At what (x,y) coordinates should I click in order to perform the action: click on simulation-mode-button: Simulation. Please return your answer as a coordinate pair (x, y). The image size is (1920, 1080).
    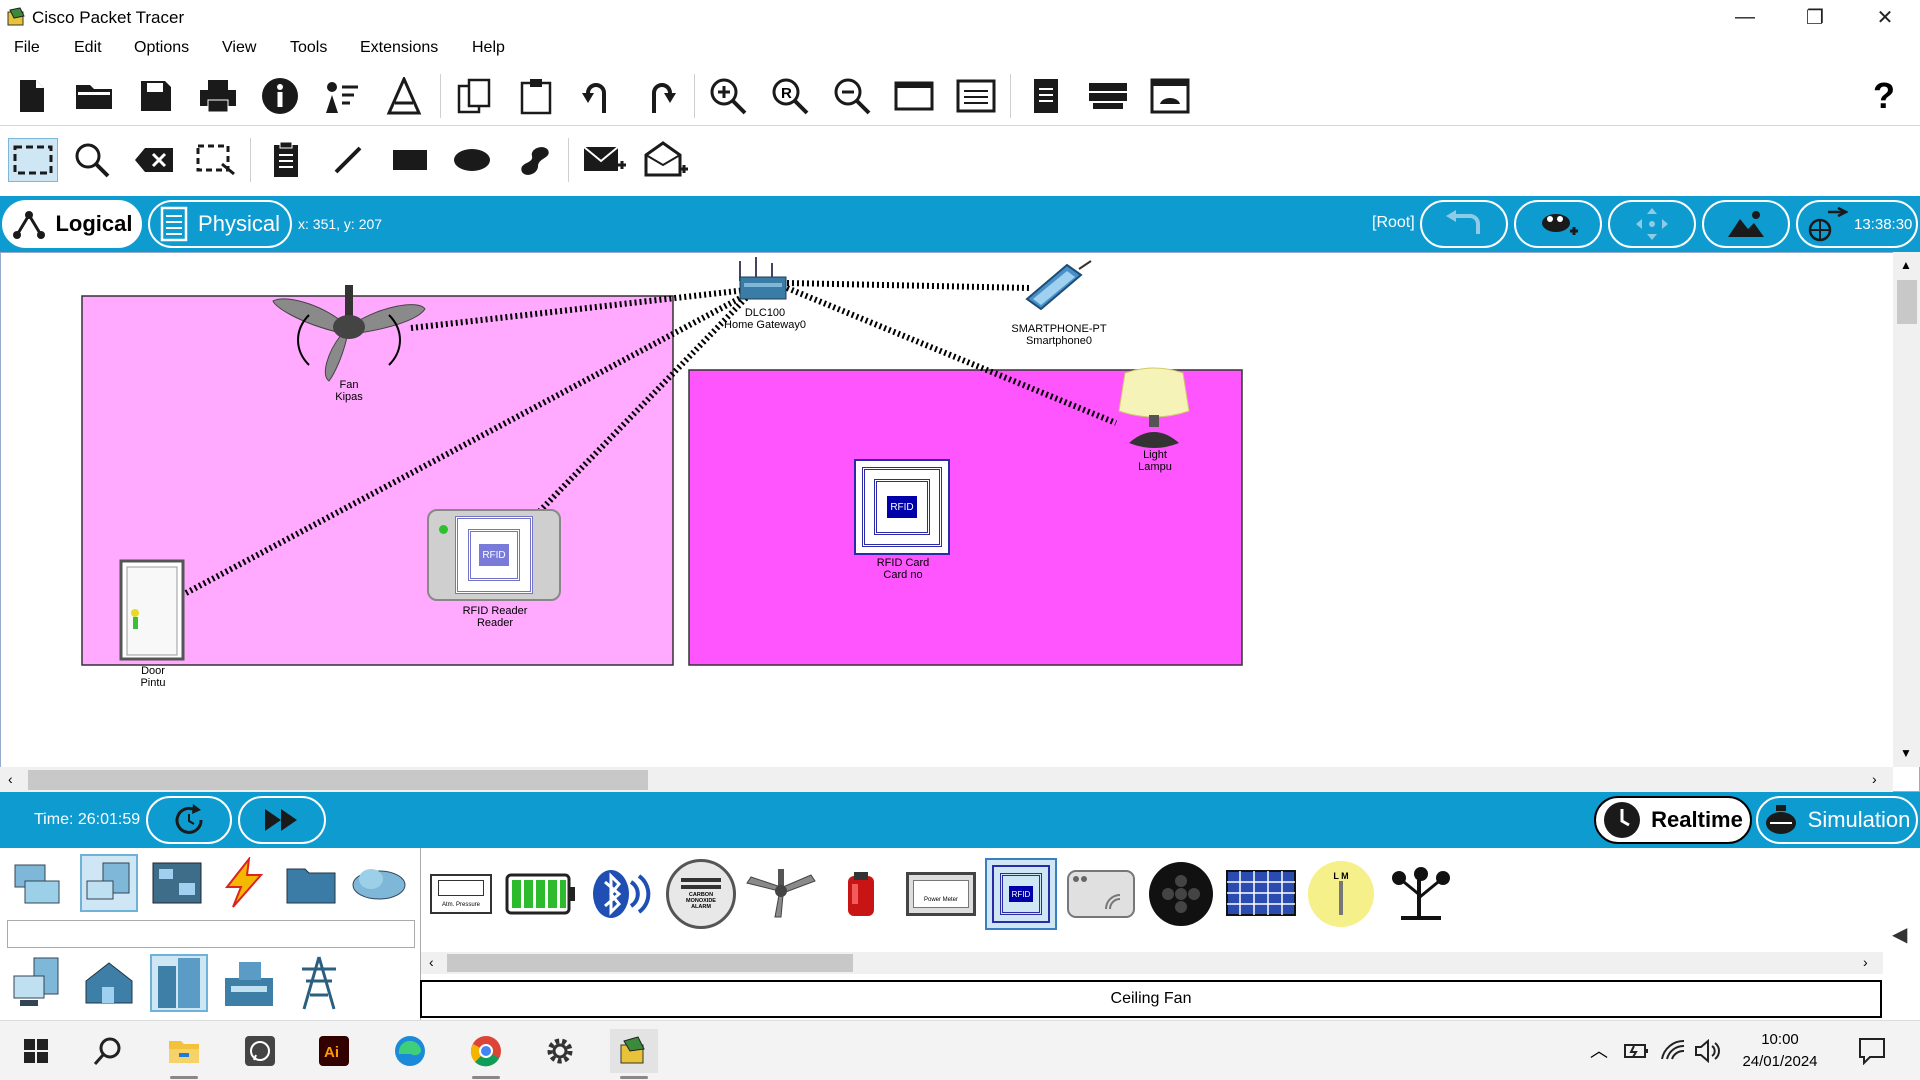
    Looking at the image, I should click on (1837, 820).